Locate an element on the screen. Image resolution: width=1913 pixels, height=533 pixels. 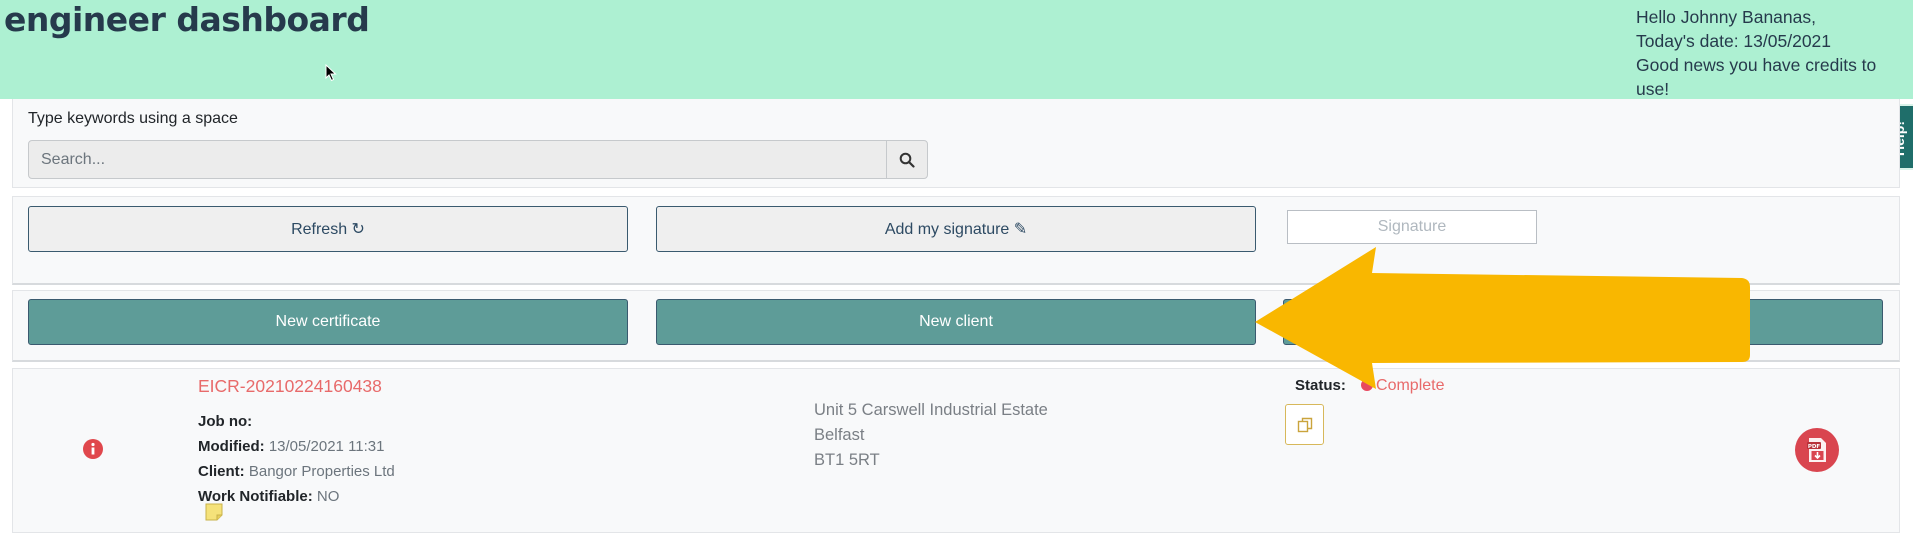
search-group is located at coordinates (478, 159).